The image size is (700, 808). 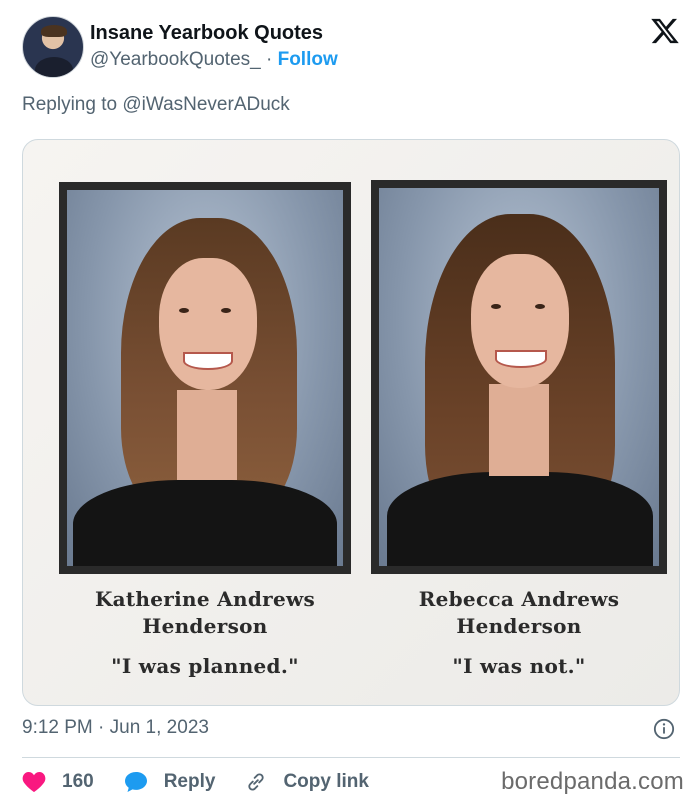 I want to click on copy-link-button: Copy link, so click(x=307, y=782).